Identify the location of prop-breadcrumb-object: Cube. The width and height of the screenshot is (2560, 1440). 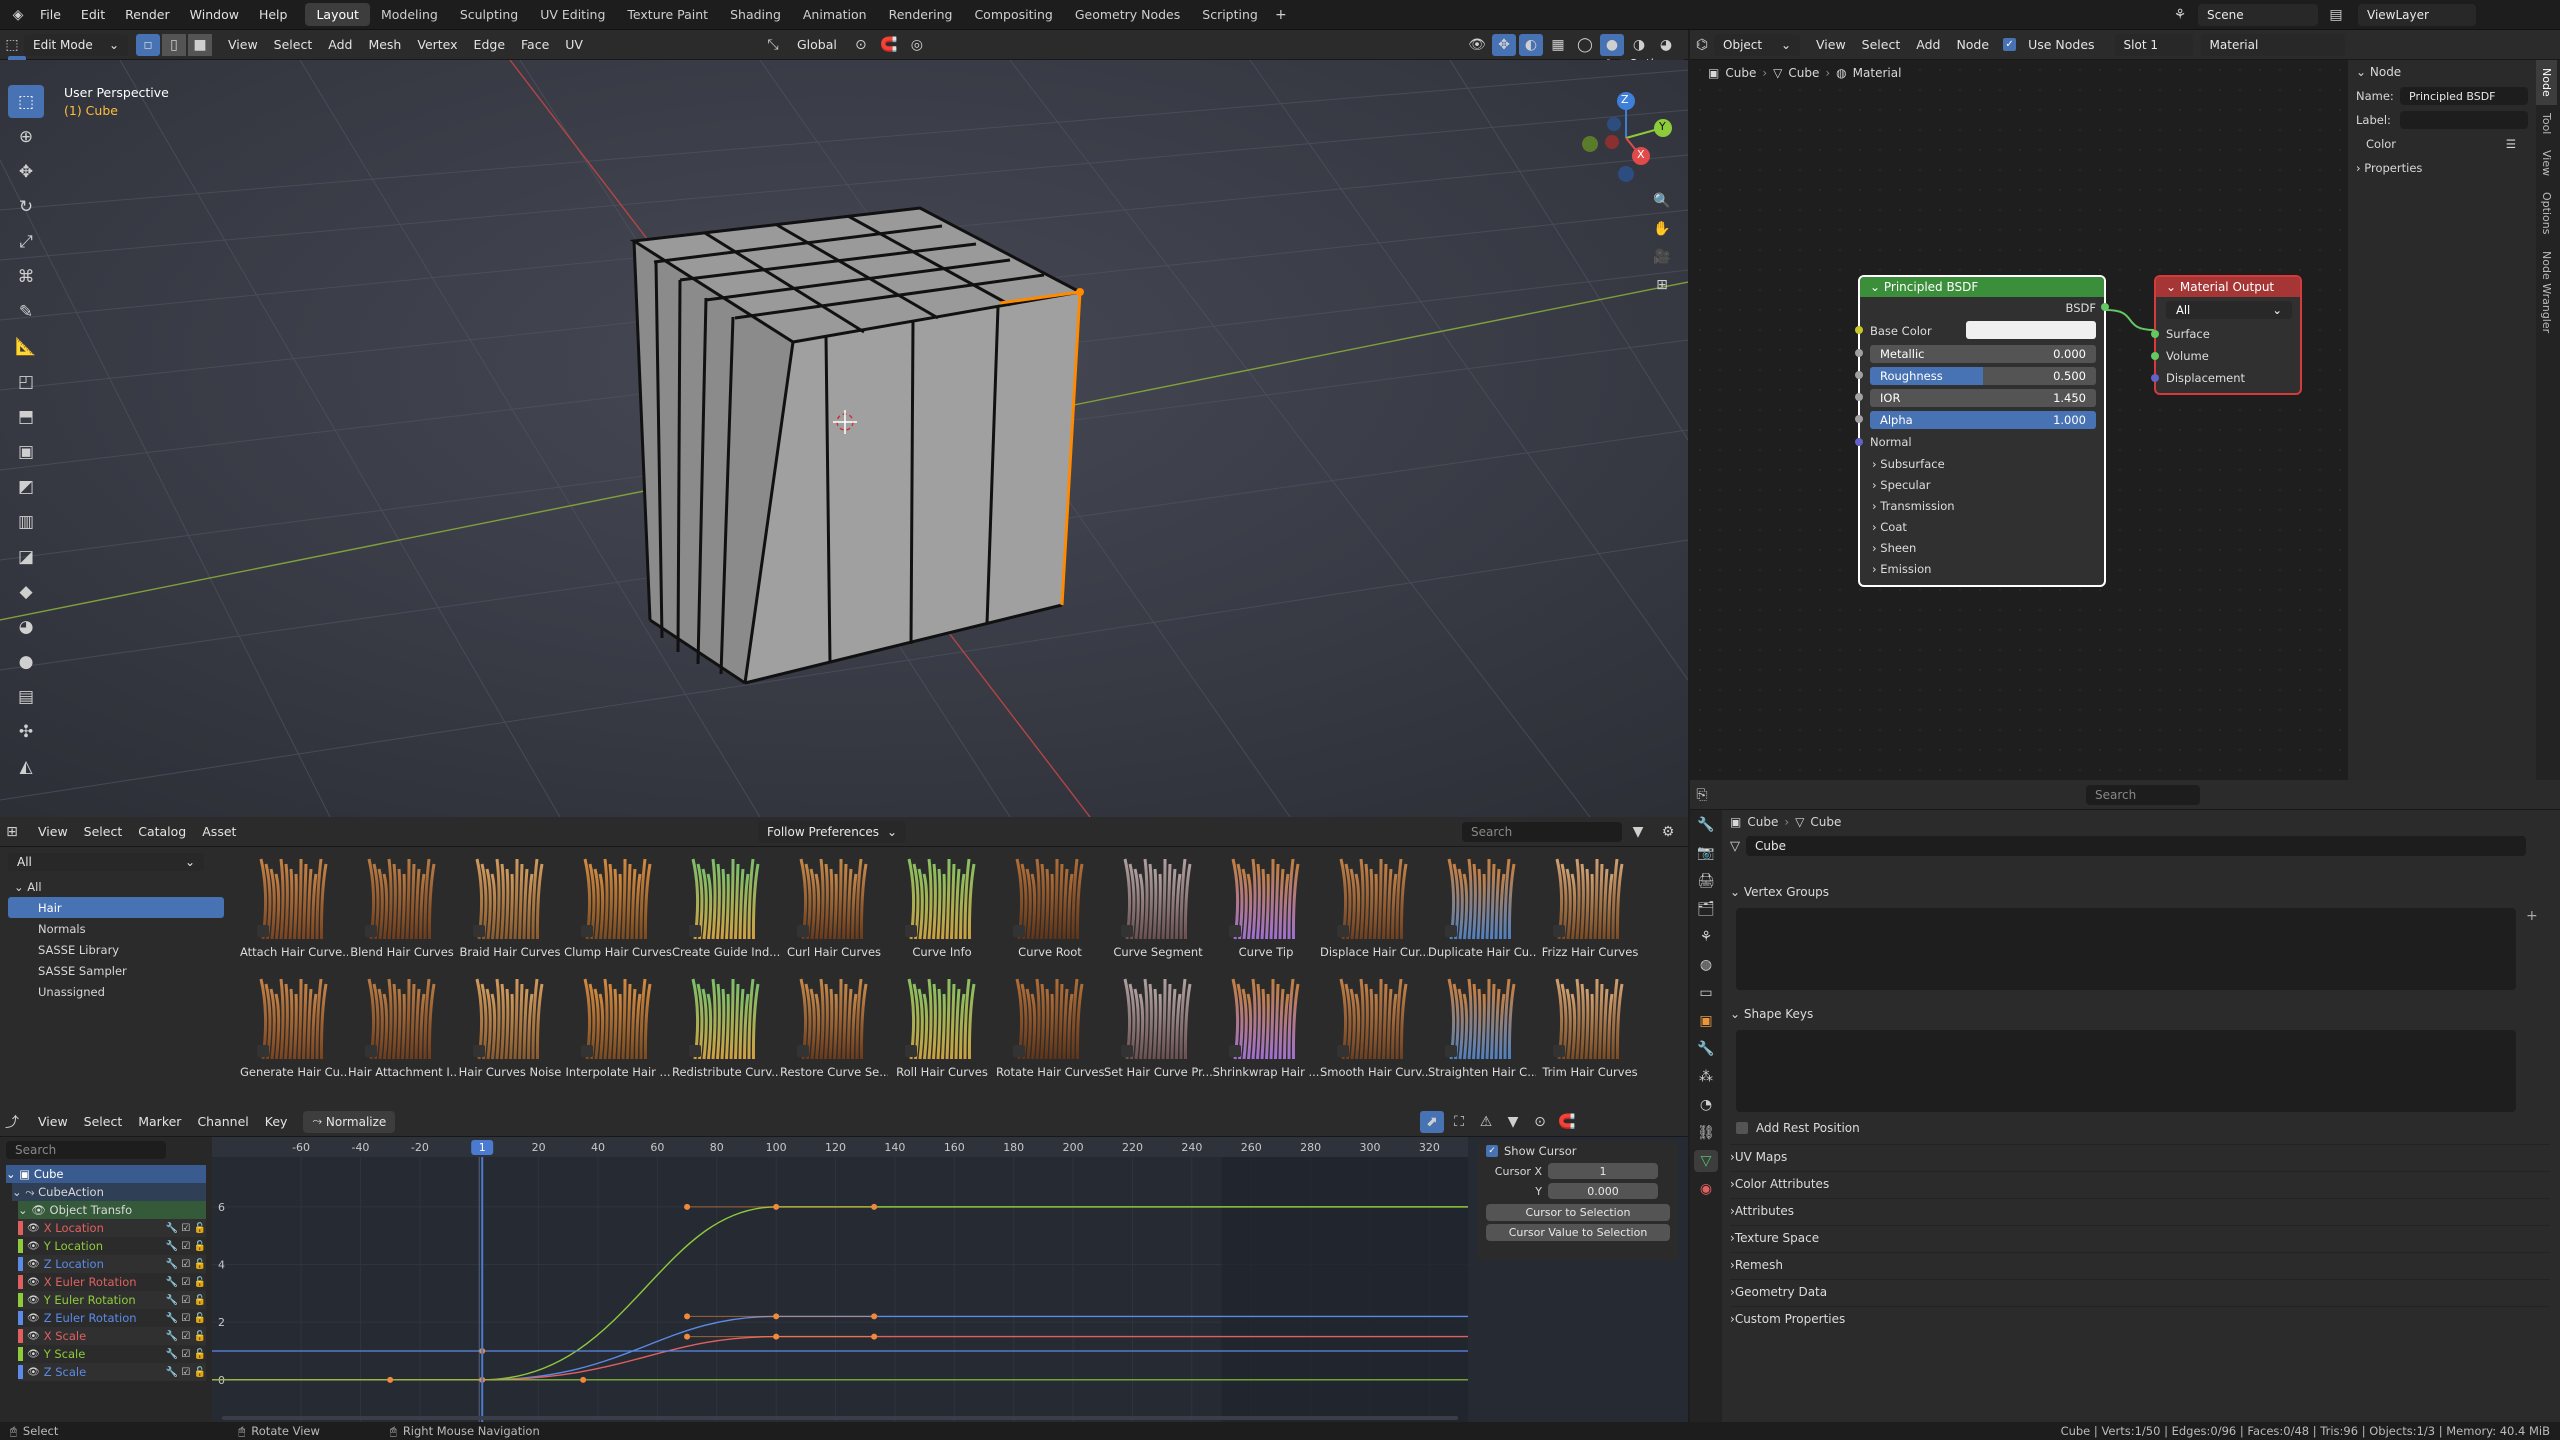
(1762, 822).